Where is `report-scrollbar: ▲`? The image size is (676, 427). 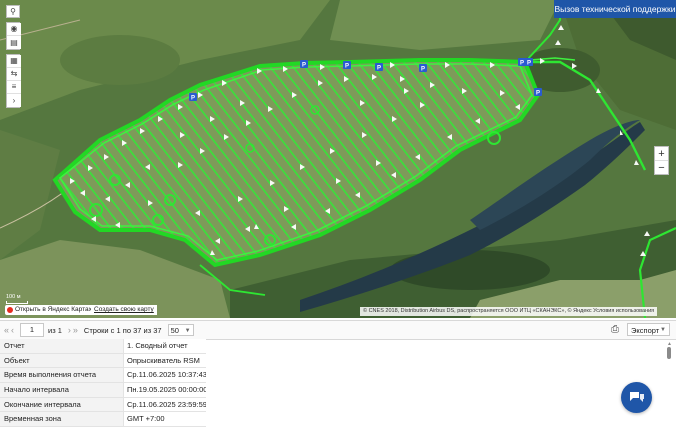 report-scrollbar: ▲ is located at coordinates (669, 380).